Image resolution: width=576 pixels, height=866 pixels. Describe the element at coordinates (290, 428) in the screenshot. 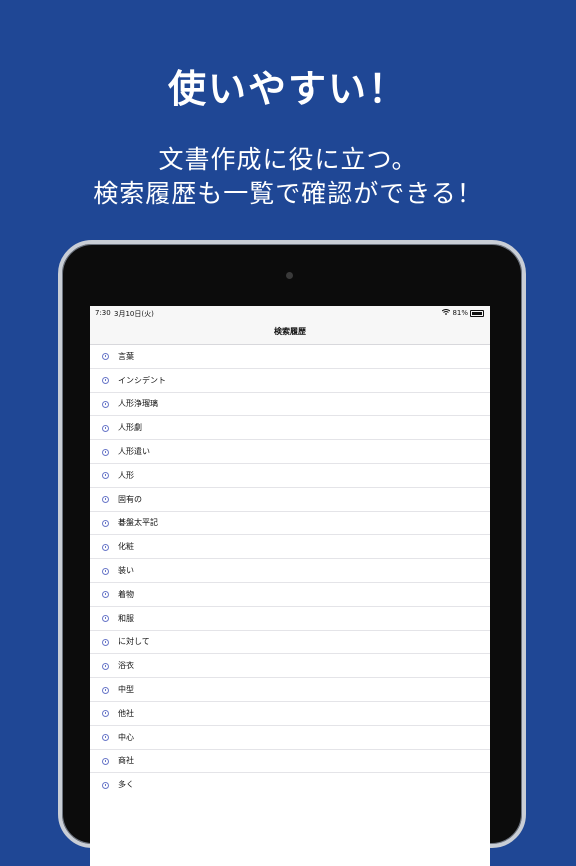

I see `history-item: 人形劇` at that location.